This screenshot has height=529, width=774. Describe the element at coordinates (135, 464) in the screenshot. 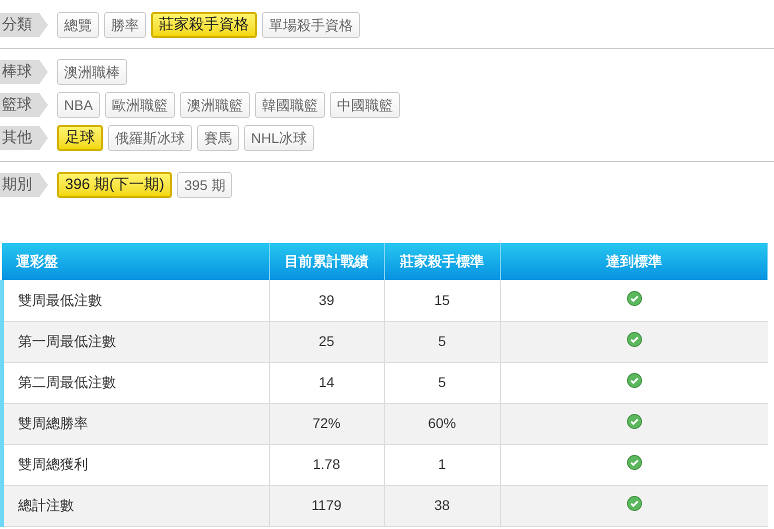

I see `table-cell: 雙周總獲利` at that location.